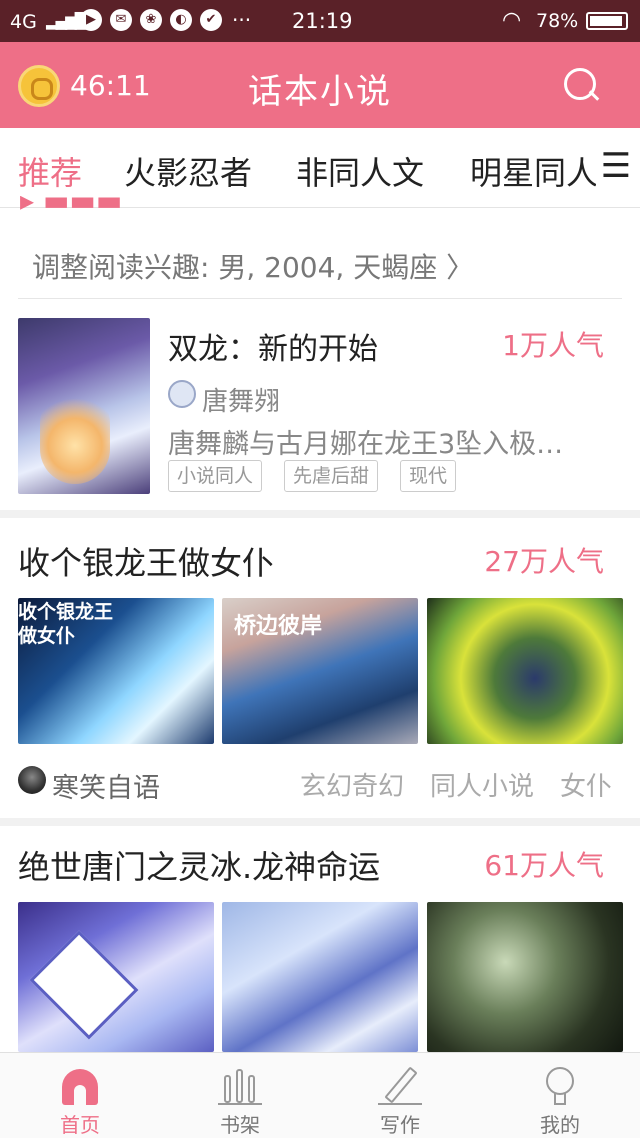  I want to click on clock: 21:19, so click(322, 21).